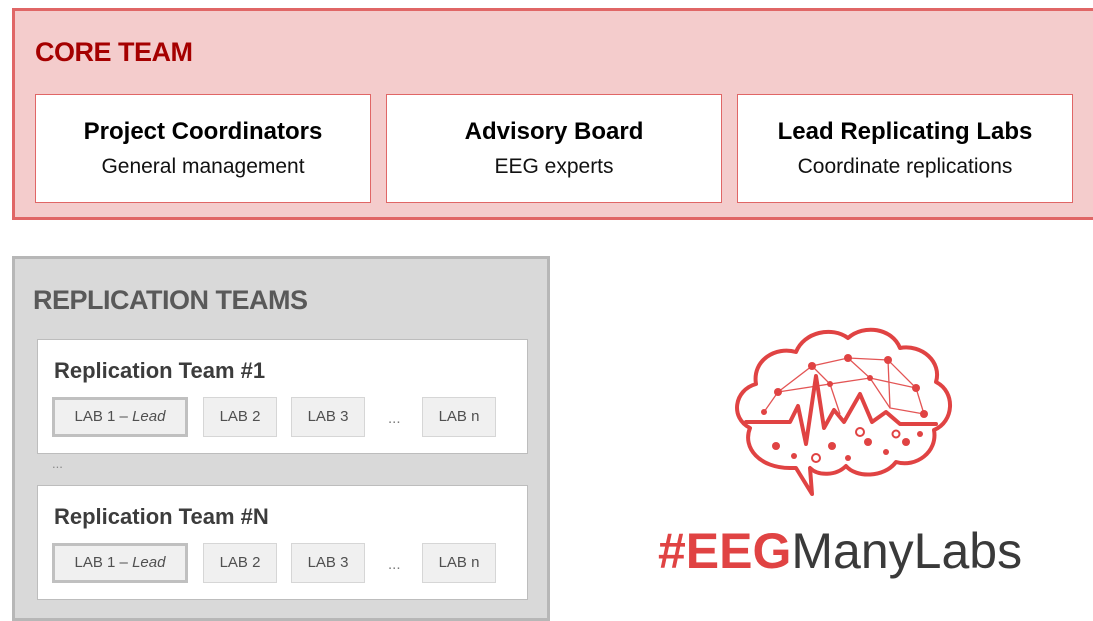 This screenshot has height=621, width=1093. I want to click on team-name: Replication Team #N, so click(161, 516).